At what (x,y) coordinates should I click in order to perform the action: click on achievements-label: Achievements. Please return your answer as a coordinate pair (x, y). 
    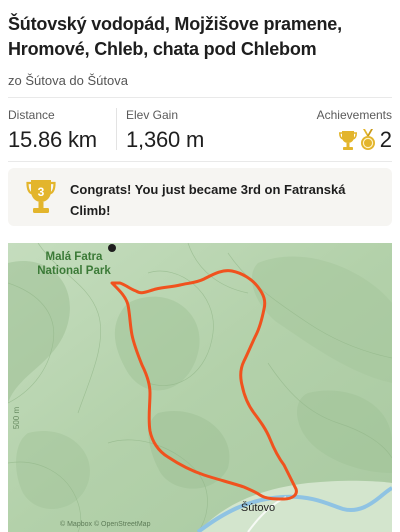
    Looking at the image, I should click on (354, 115).